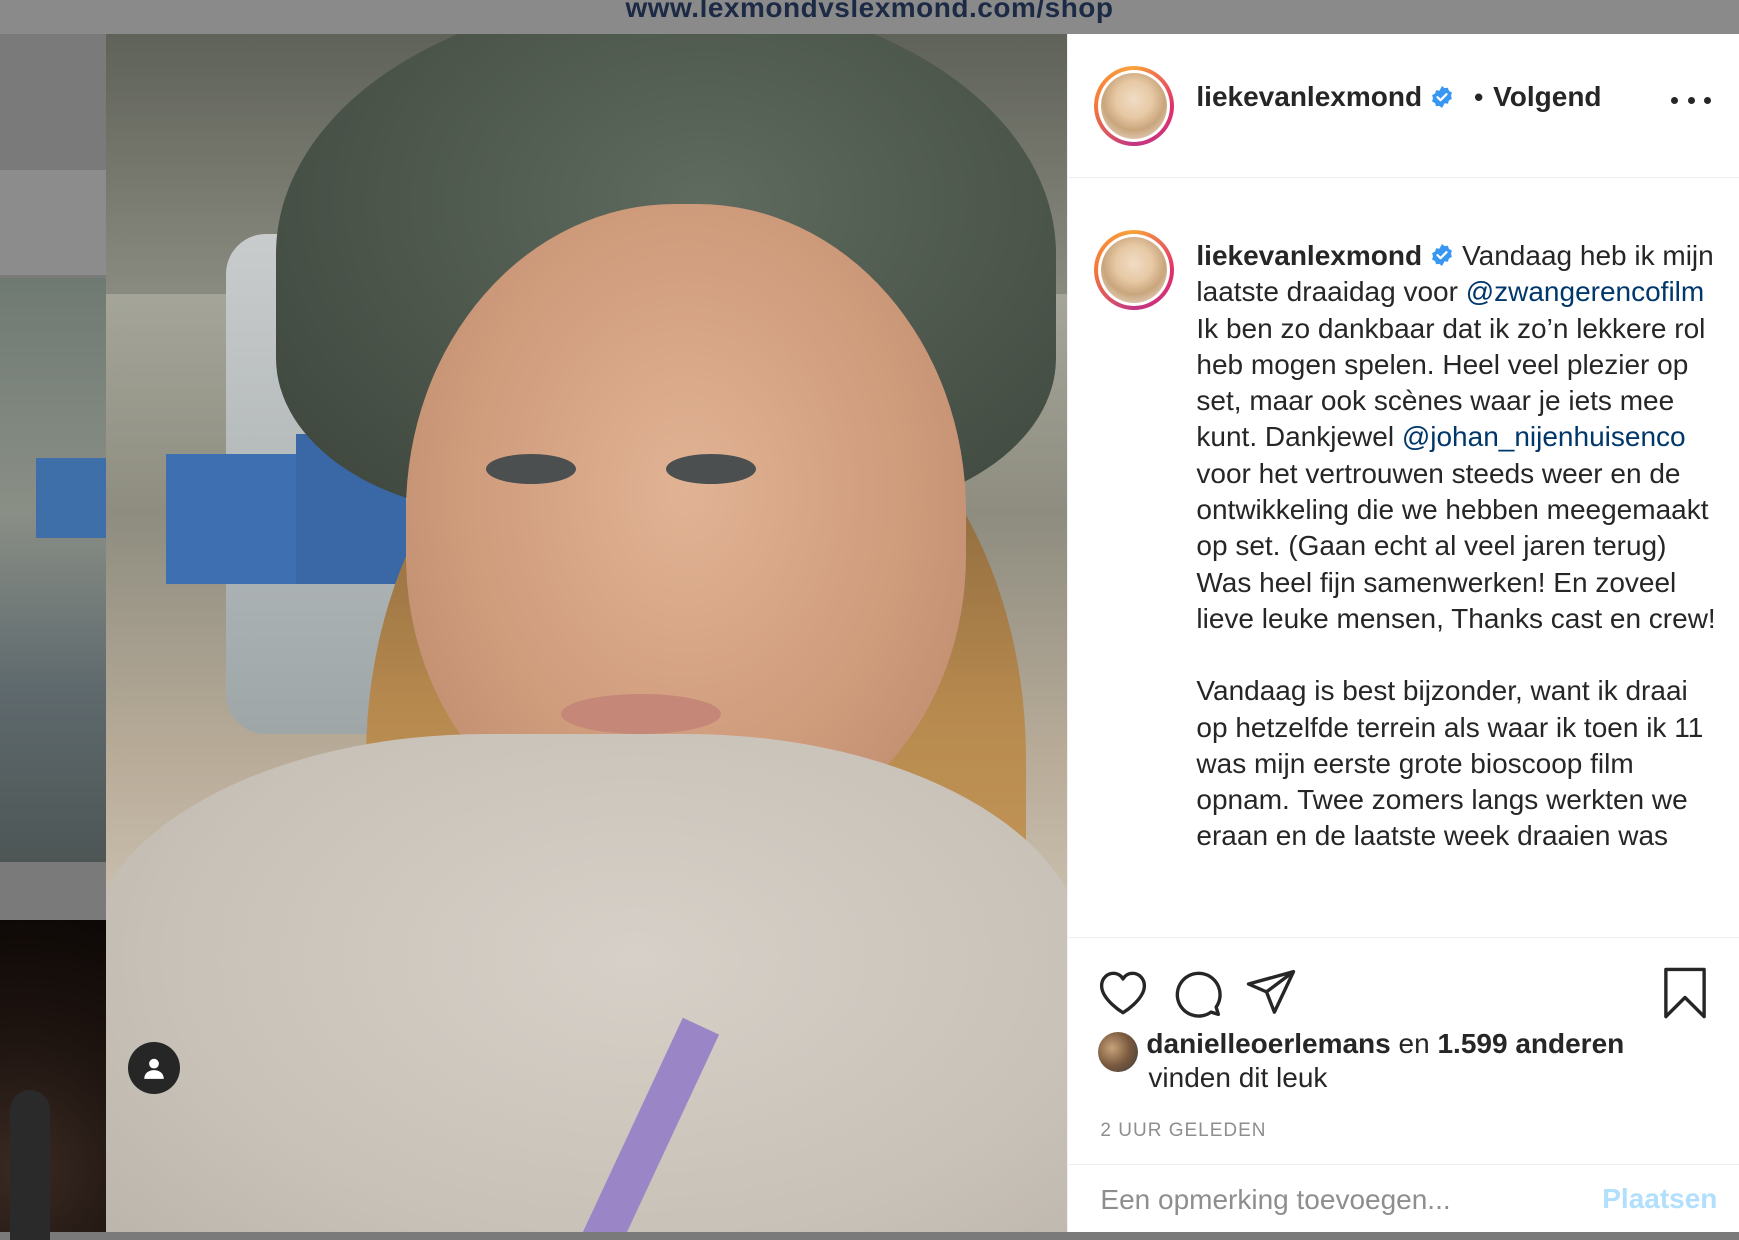 Image resolution: width=1739 pixels, height=1240 pixels. I want to click on likes-suffix: vinden dit leuk, so click(1238, 1077).